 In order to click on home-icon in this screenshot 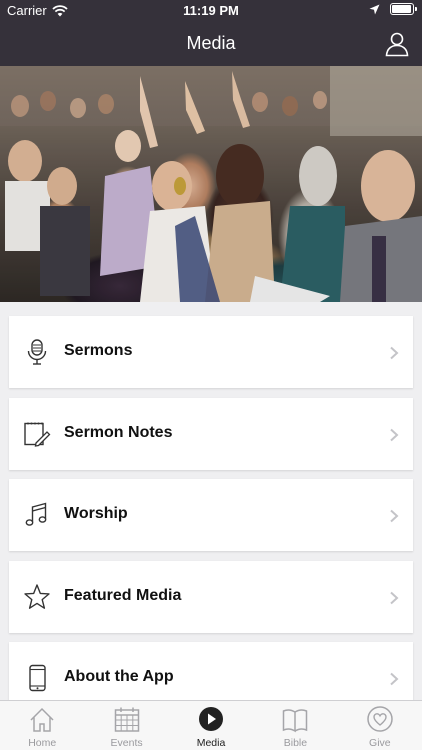, I will do `click(42, 719)`.